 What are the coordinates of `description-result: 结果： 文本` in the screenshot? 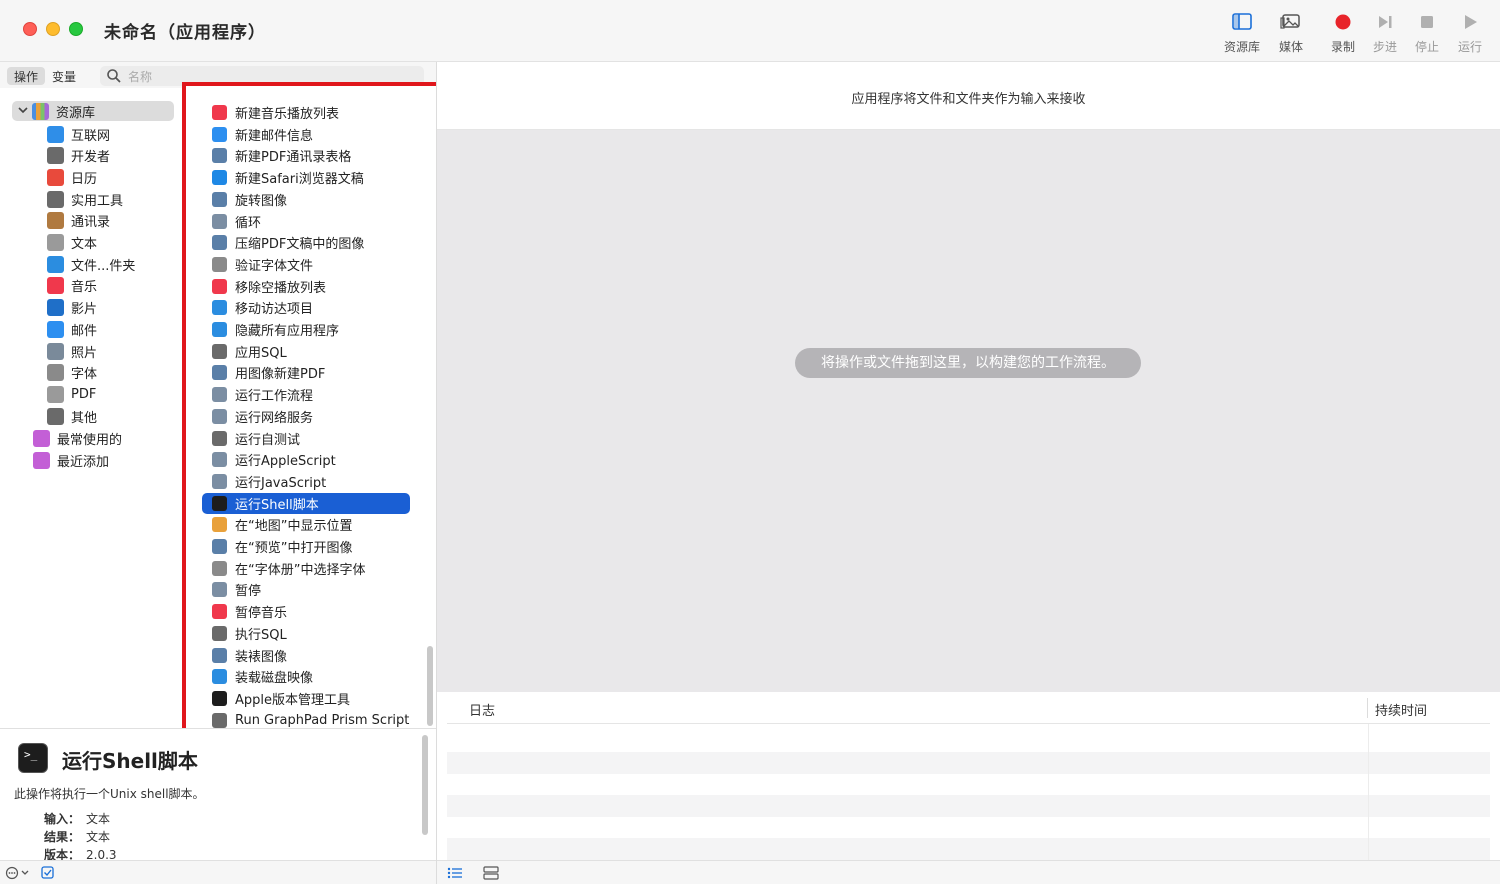 It's located at (77, 837).